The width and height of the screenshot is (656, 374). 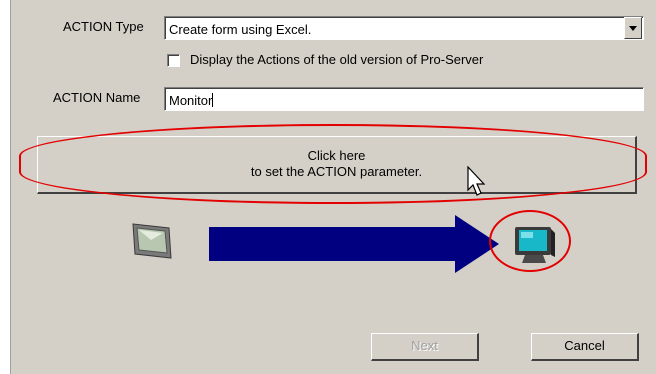 I want to click on action-type-select: Create form using Excel., so click(x=404, y=28).